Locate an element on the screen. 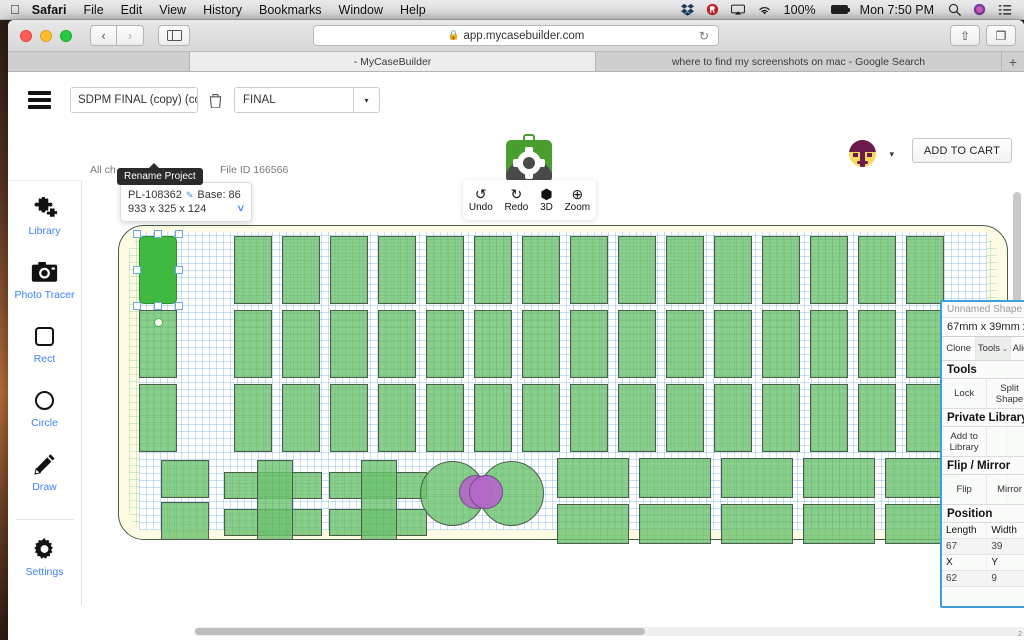 The image size is (1024, 640). horizontal-scrollbar-thumb is located at coordinates (420, 631).